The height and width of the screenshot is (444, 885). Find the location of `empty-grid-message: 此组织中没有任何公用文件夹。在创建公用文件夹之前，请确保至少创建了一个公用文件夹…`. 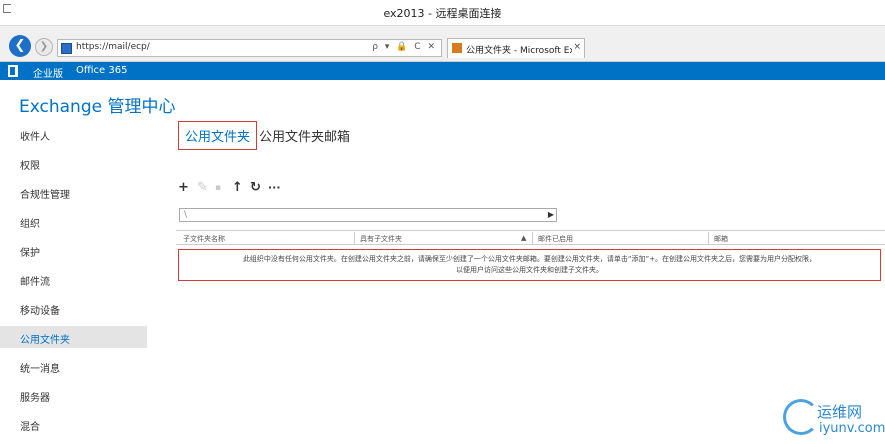

empty-grid-message: 此组织中没有任何公用文件夹。在创建公用文件夹之前，请确保至少创建了一个公用文件夹… is located at coordinates (529, 265).